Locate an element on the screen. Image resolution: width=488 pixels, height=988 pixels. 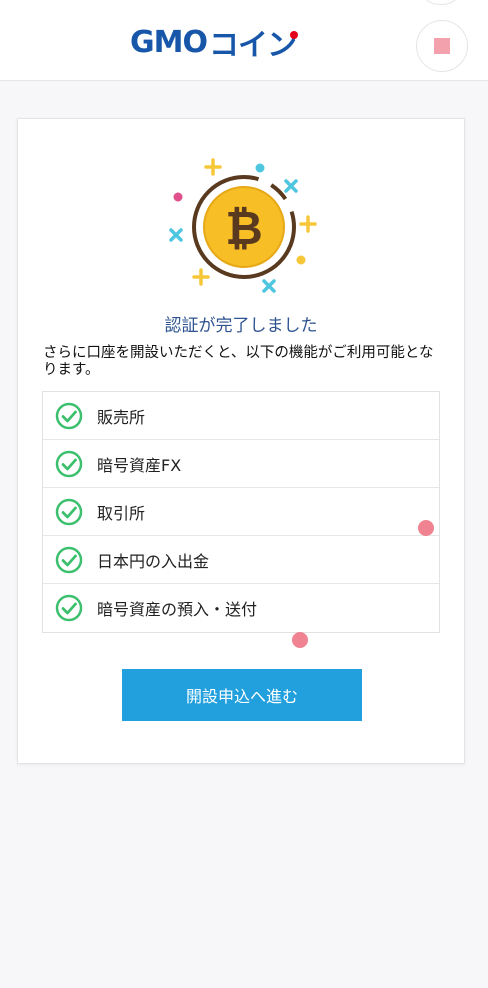
feature-label: 取引所 is located at coordinates (121, 513).